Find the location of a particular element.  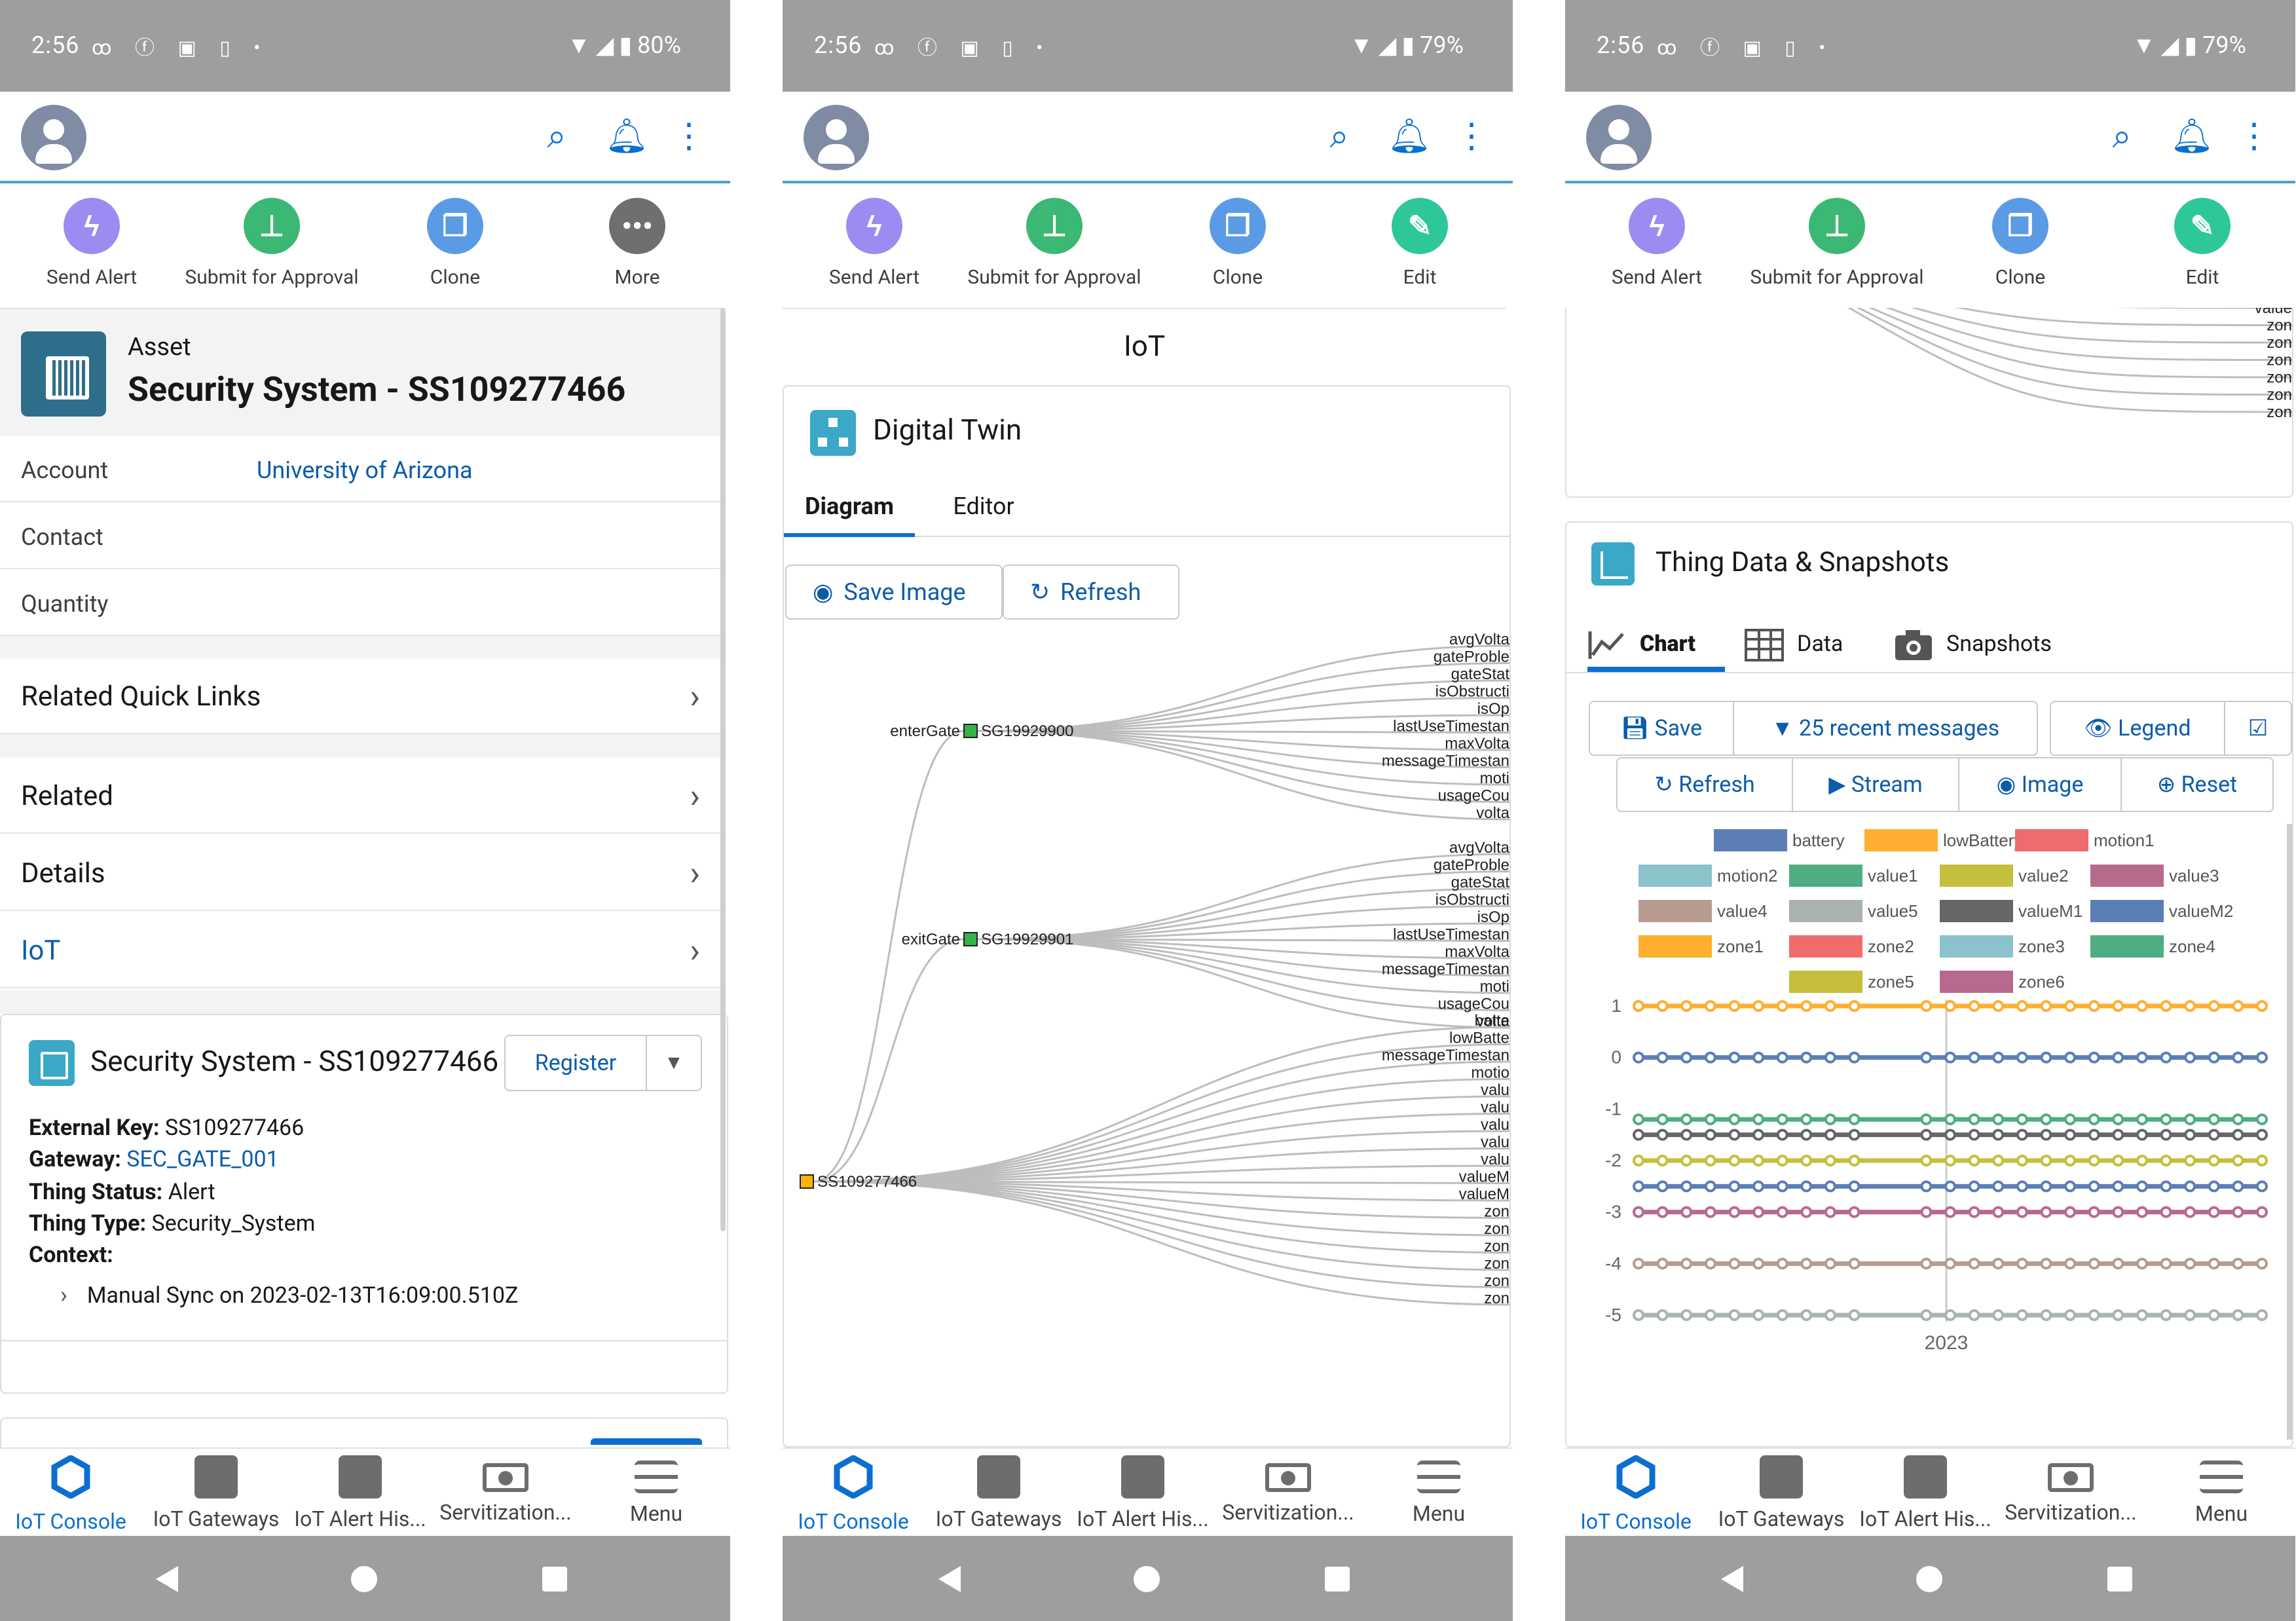

recent-messages-filter-button: ▼ 25 recent messages is located at coordinates (1886, 729).